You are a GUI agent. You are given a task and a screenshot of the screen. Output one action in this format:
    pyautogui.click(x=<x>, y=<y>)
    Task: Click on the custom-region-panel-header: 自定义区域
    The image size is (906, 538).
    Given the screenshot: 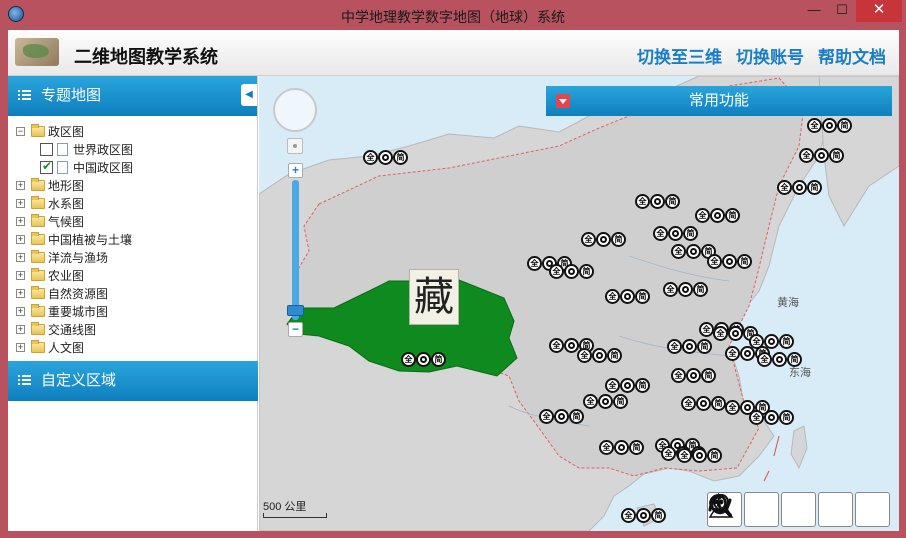 What is the action you would take?
    pyautogui.click(x=133, y=381)
    